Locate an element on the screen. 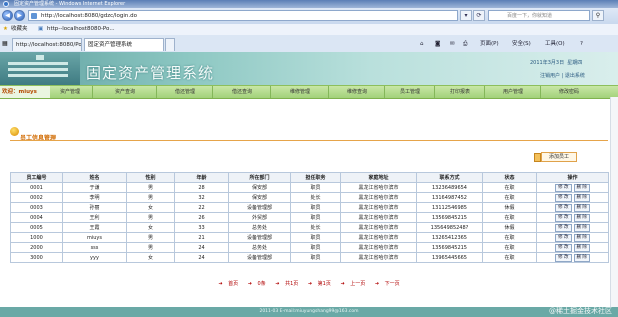 This screenshot has height=317, width=618. table-cell: 24 is located at coordinates (201, 247).